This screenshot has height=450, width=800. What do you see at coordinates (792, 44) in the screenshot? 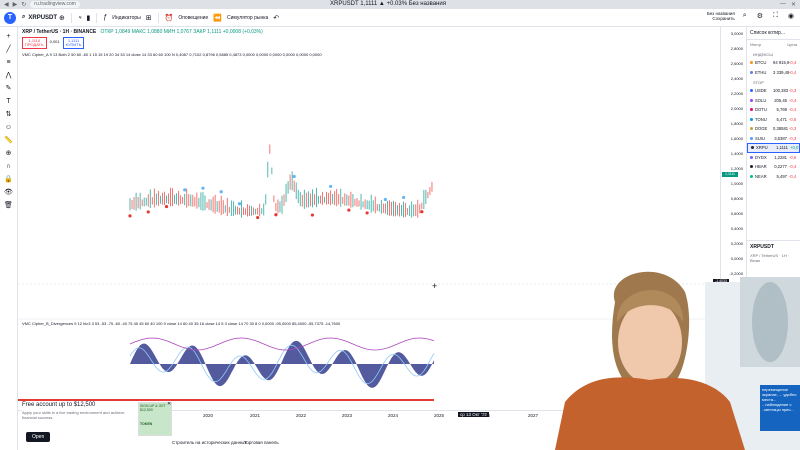
I see `col-last: Цена` at bounding box center [792, 44].